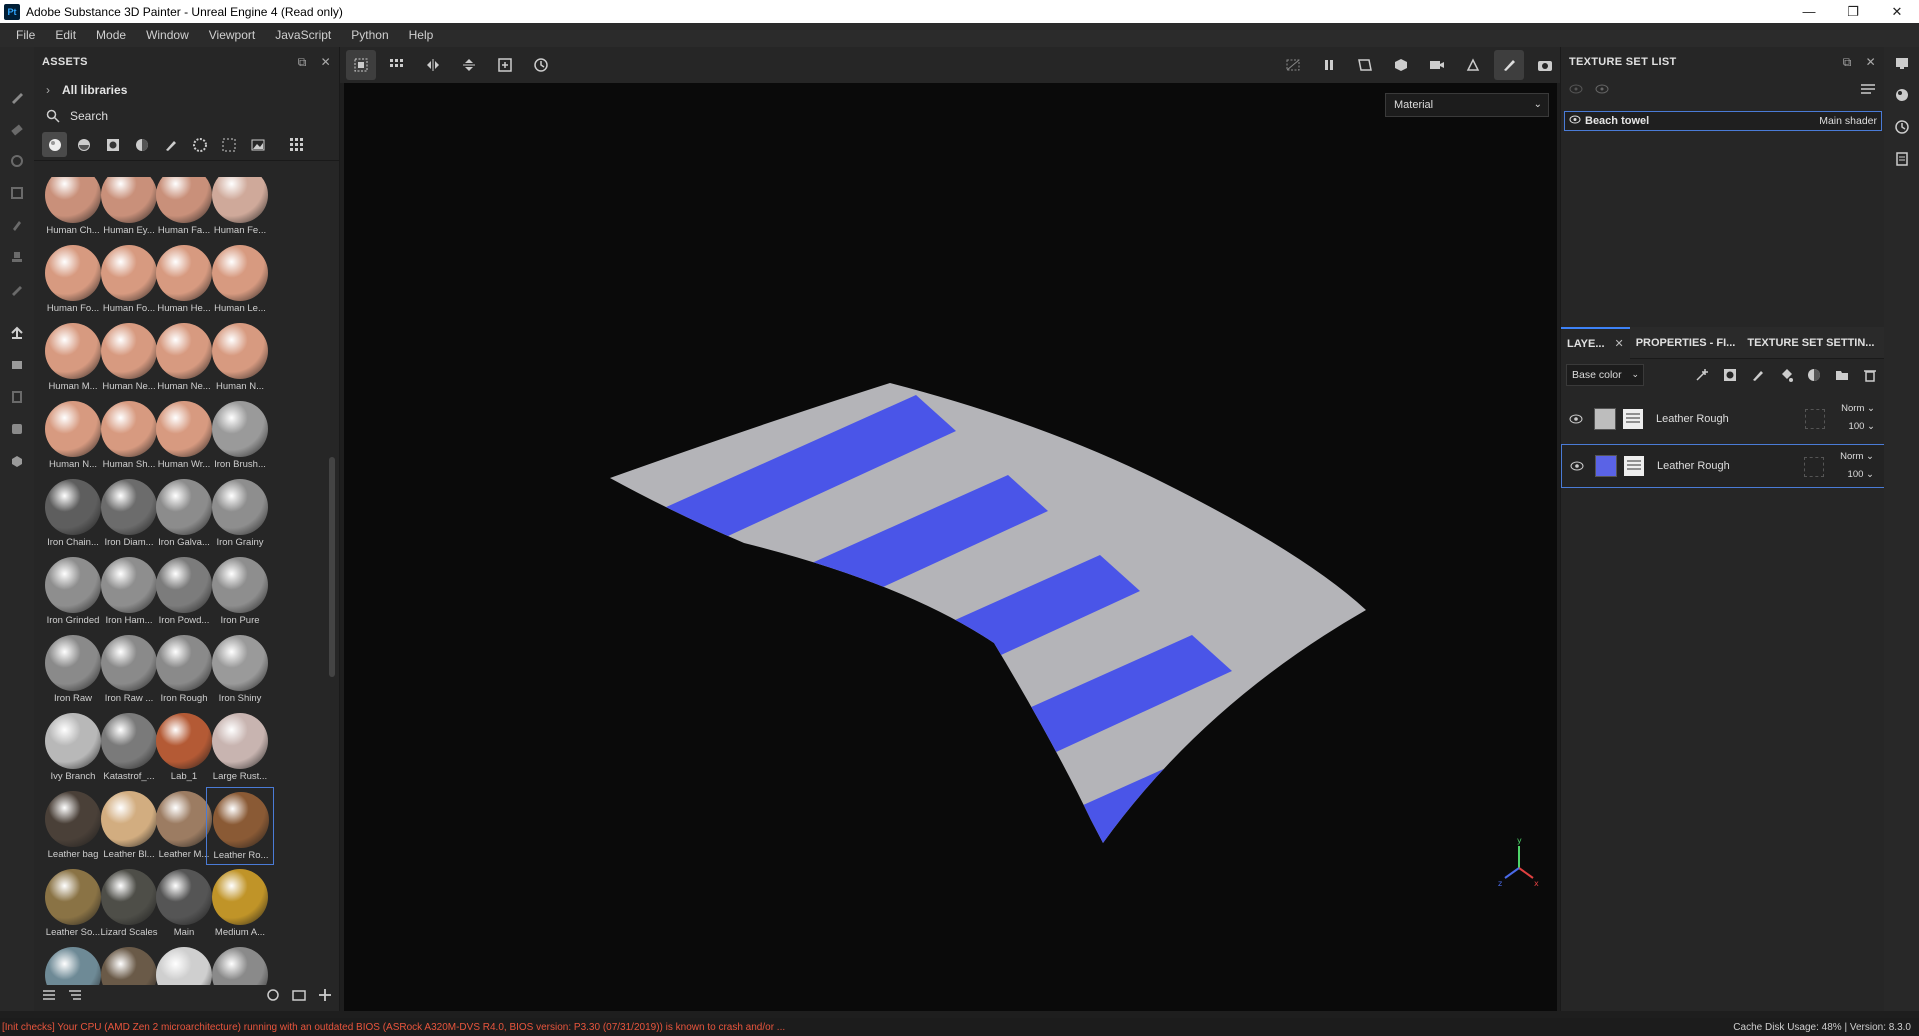 This screenshot has height=1036, width=1919. What do you see at coordinates (111, 35) in the screenshot?
I see `menu-mode: Mode` at bounding box center [111, 35].